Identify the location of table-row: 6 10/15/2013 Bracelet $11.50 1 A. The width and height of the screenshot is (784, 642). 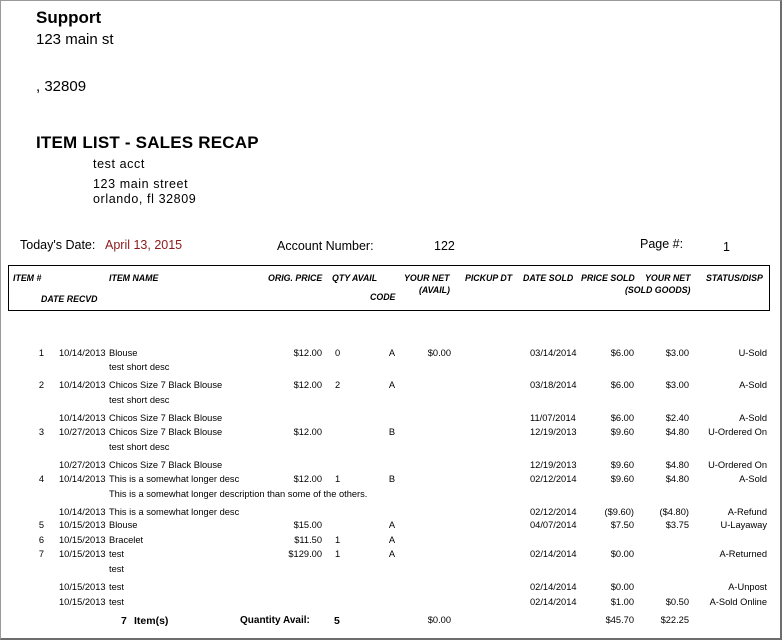
(392, 541).